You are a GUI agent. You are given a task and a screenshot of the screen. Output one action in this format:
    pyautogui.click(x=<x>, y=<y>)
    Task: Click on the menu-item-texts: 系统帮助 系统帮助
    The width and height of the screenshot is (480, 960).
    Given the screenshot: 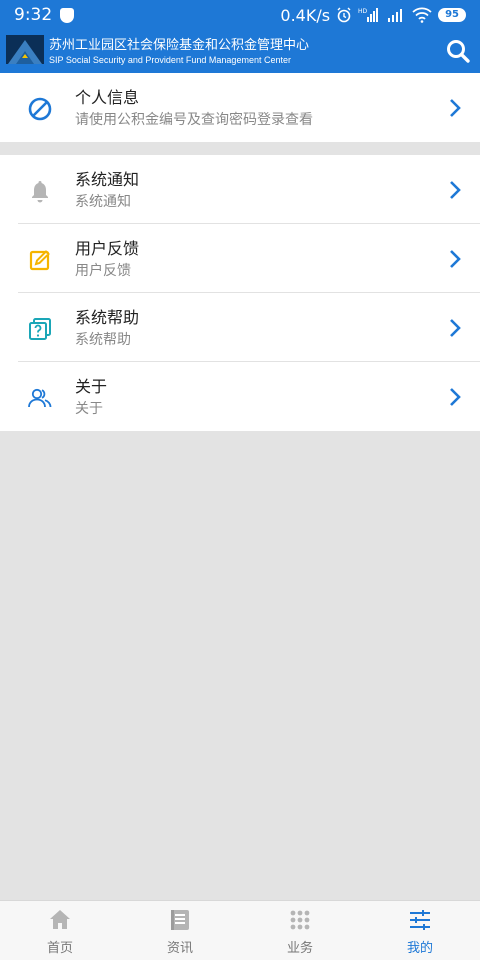 What is the action you would take?
    pyautogui.click(x=107, y=328)
    